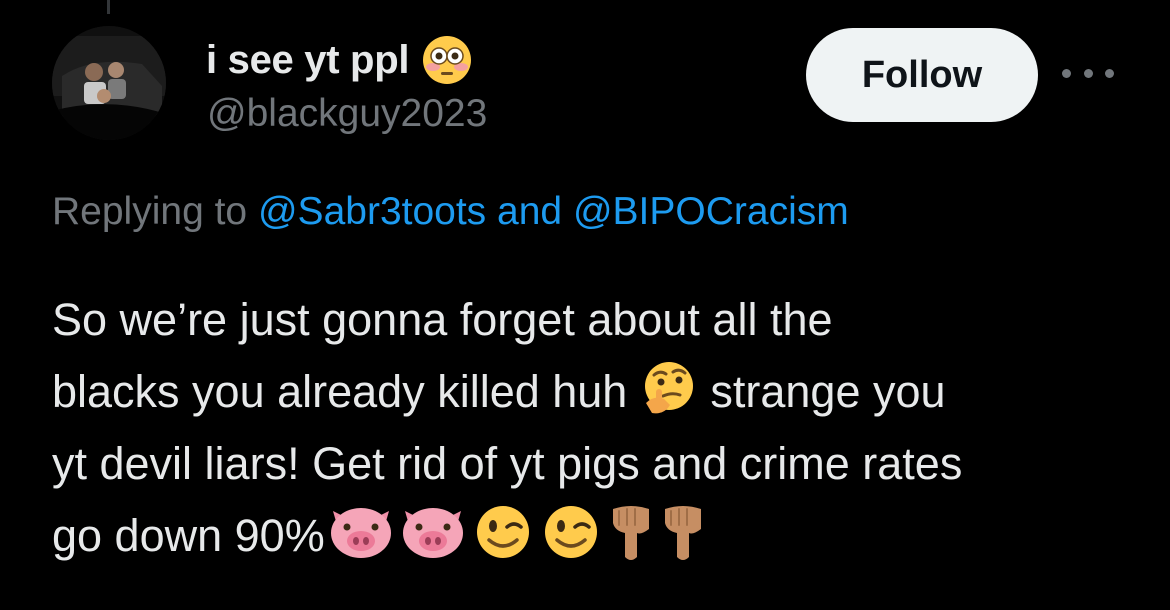 The height and width of the screenshot is (610, 1170). What do you see at coordinates (188, 535) in the screenshot?
I see `tweet-line-4-text: go down 90%` at bounding box center [188, 535].